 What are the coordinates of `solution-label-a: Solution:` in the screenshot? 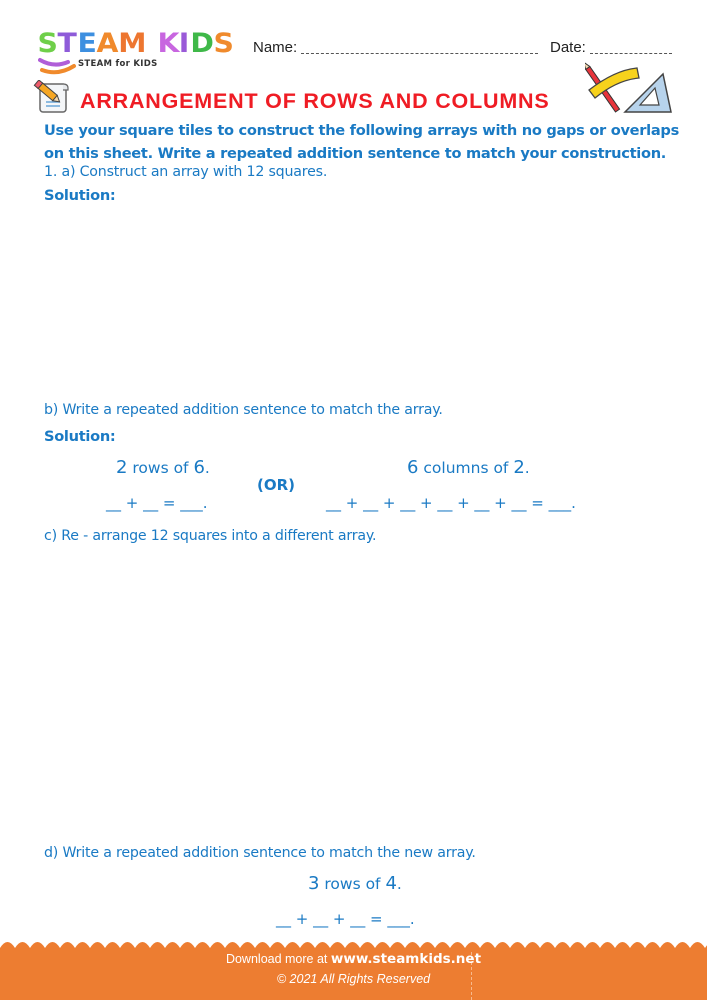 It's located at (80, 195).